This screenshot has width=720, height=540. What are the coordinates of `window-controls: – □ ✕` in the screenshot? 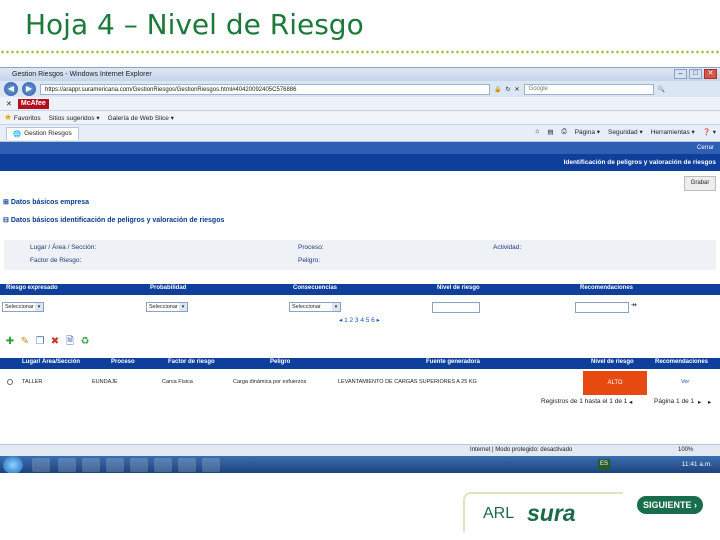 It's located at (695, 74).